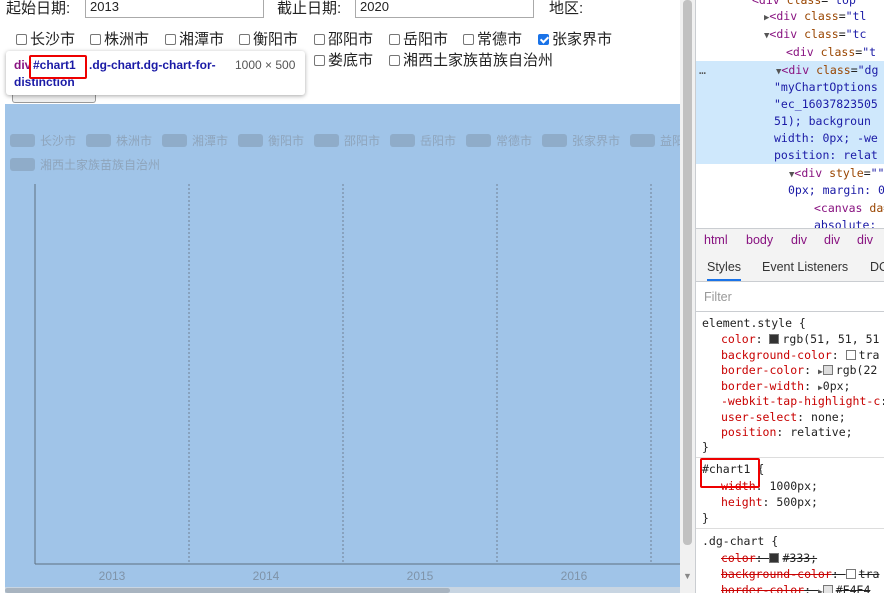  I want to click on region-checkbox-label: 张家界市, so click(582, 39).